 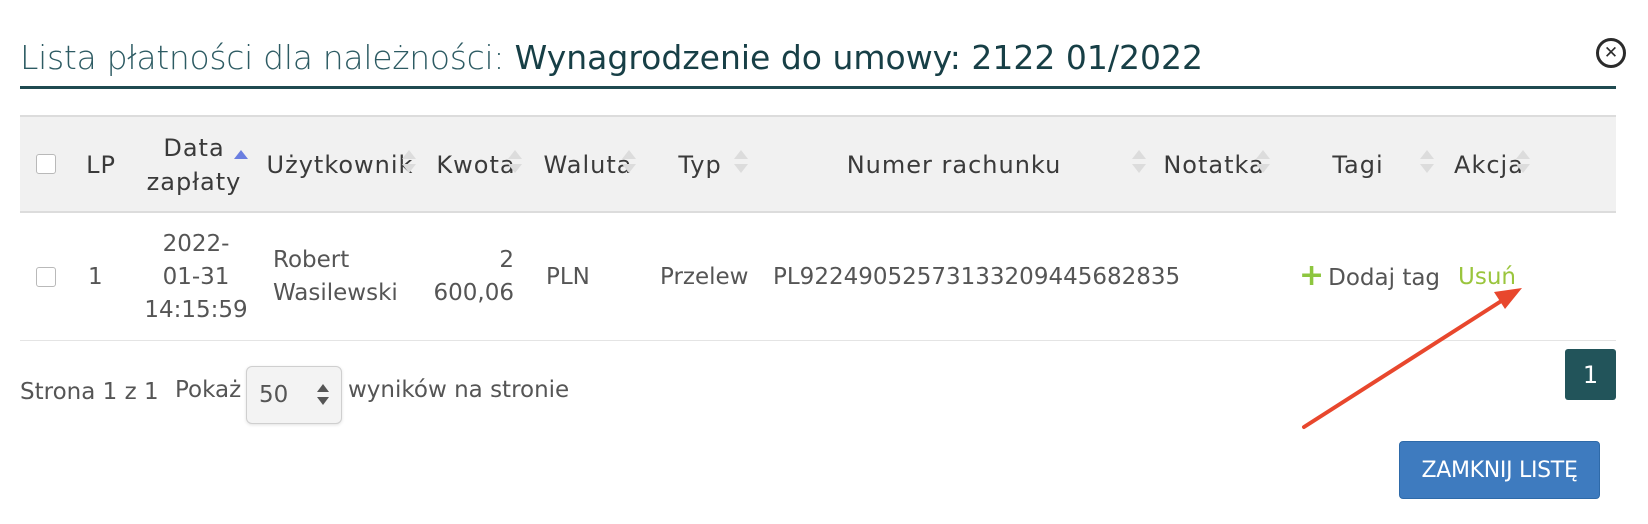 What do you see at coordinates (1216, 277) in the screenshot?
I see `cell-note` at bounding box center [1216, 277].